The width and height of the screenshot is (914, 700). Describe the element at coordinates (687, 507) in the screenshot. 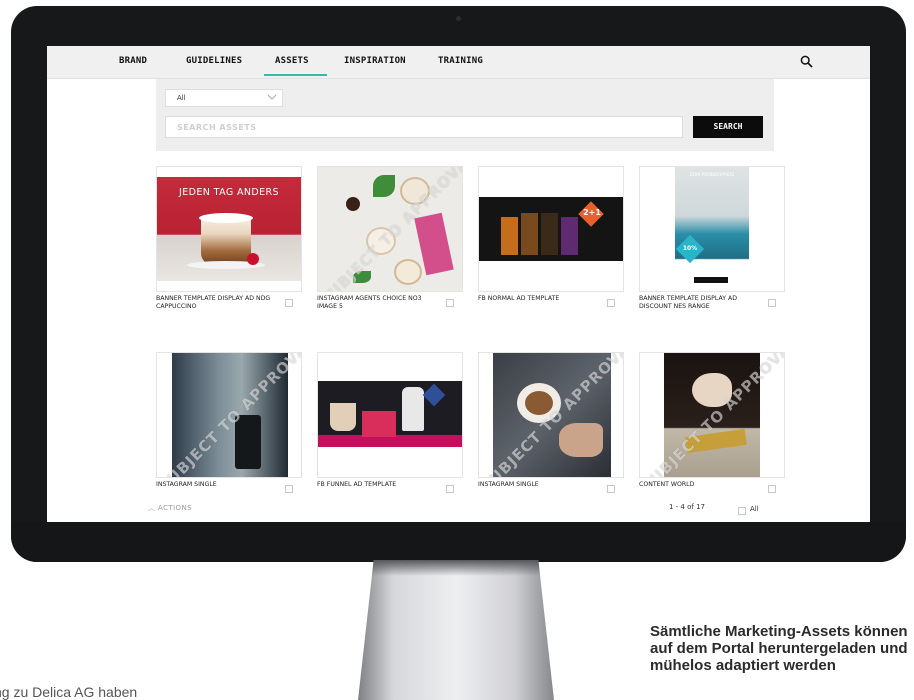

I see `pagination-info: 1 - 4 of 17` at that location.